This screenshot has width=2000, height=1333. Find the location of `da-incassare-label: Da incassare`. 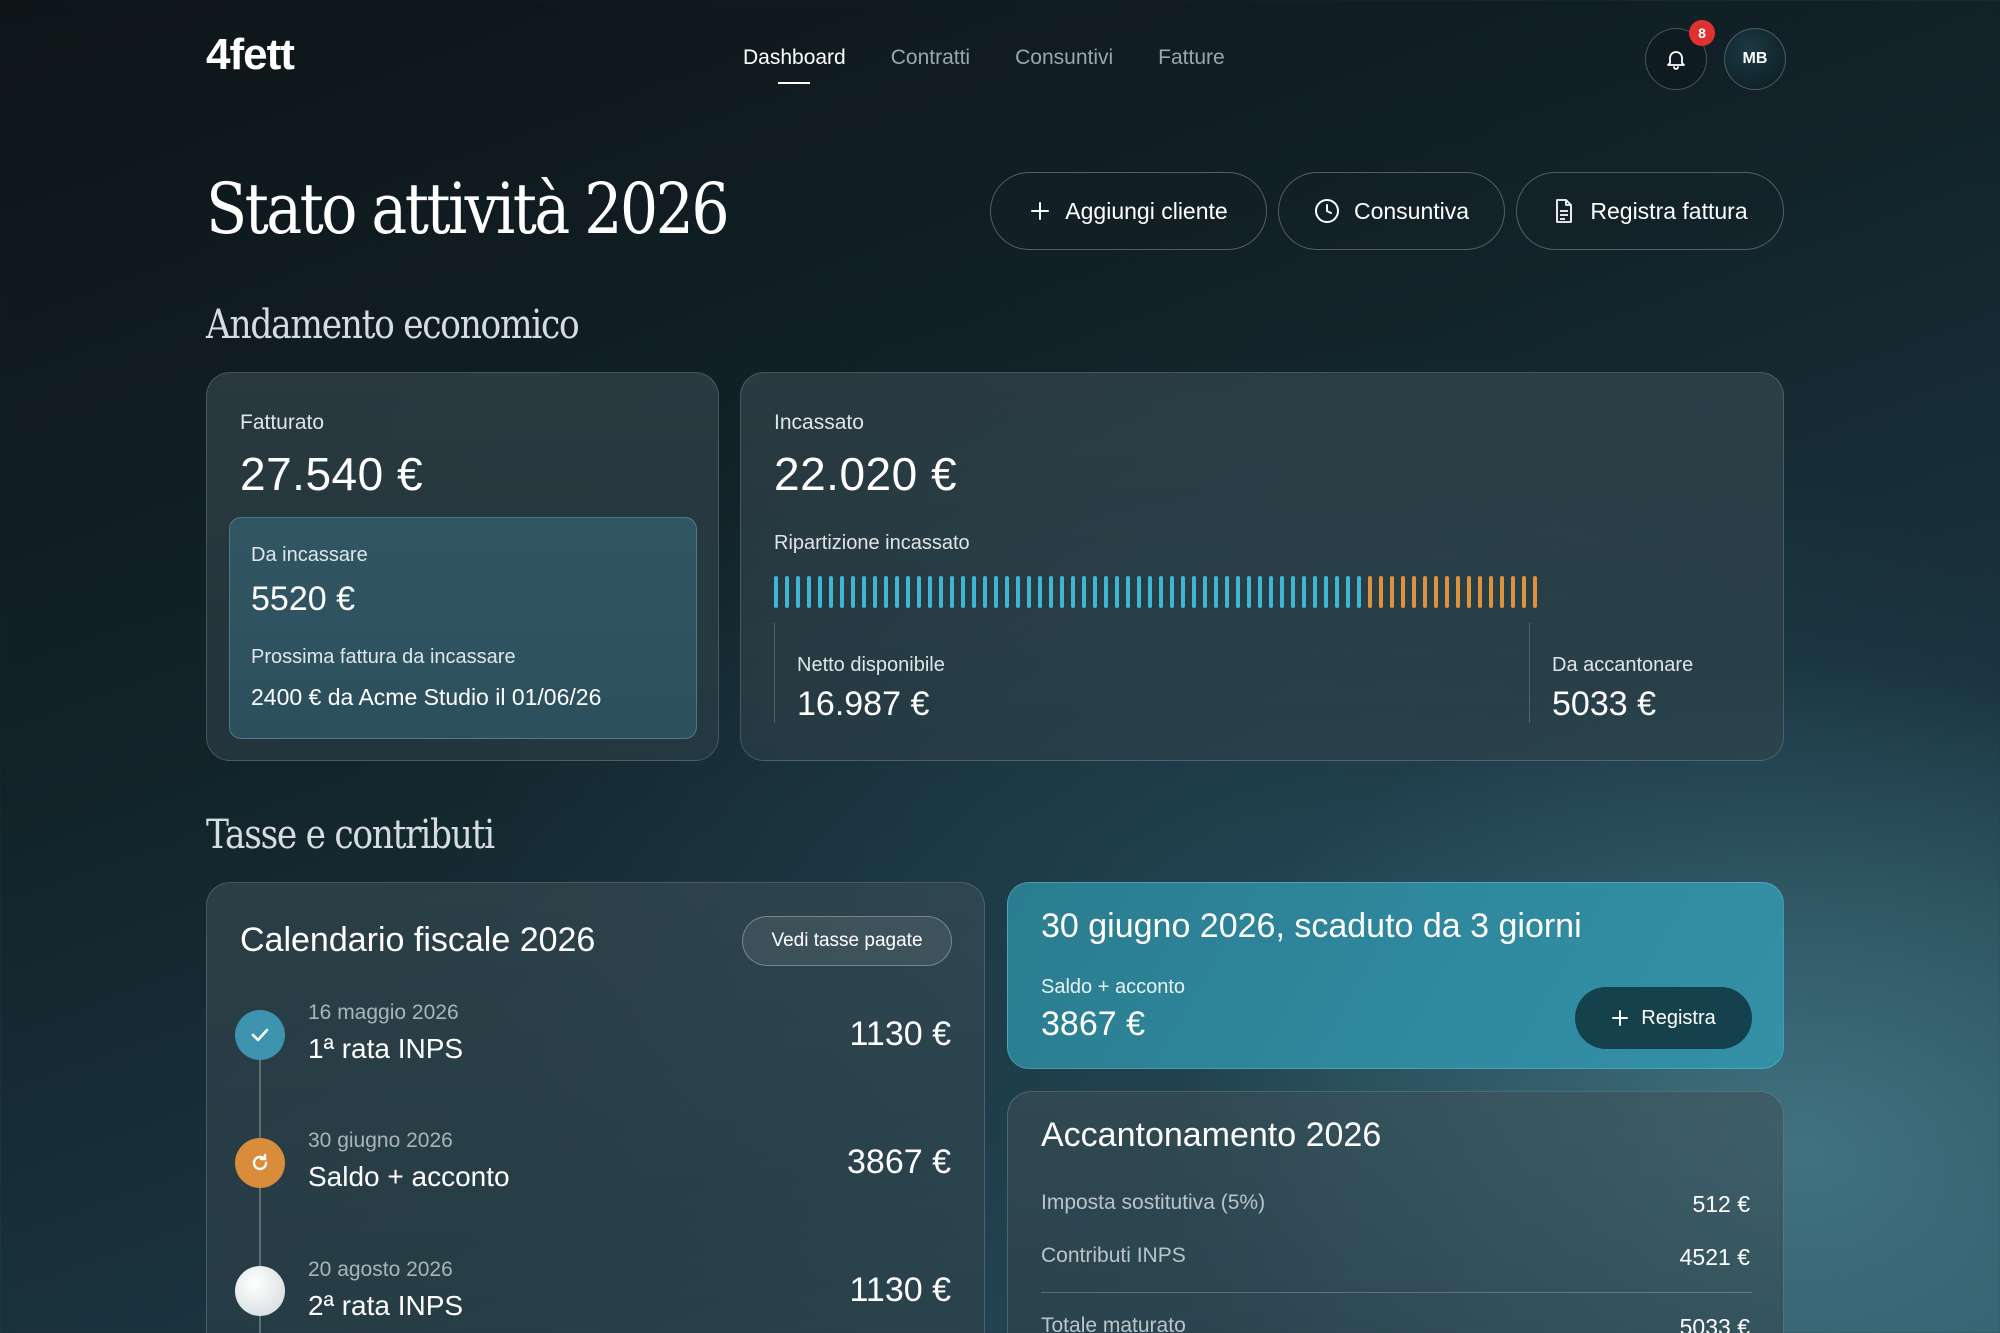

da-incassare-label: Da incassare is located at coordinates (309, 555).